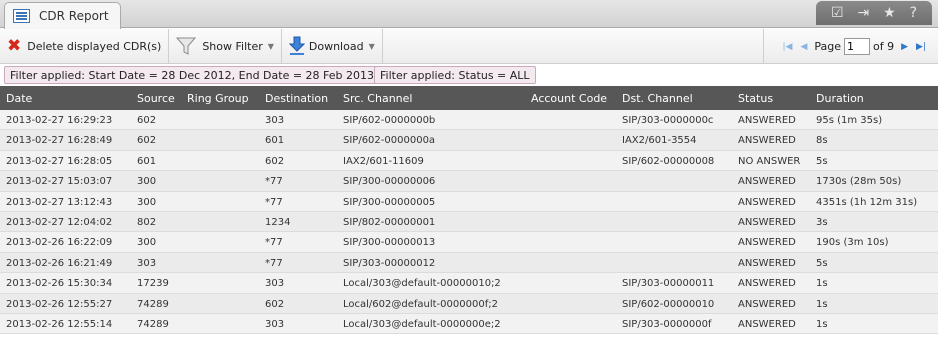 This screenshot has height=341, width=938. What do you see at coordinates (863, 13) in the screenshot?
I see `pin-icon: ⇥` at bounding box center [863, 13].